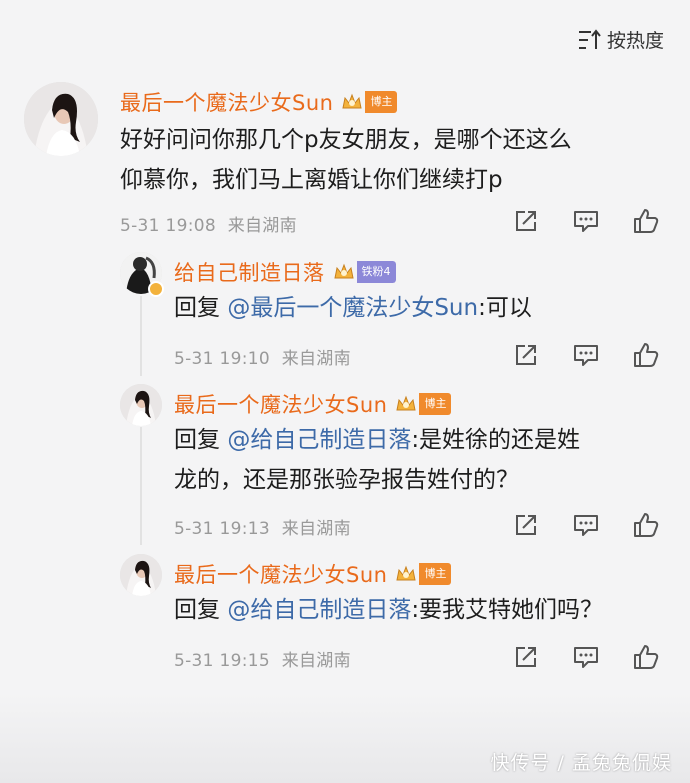  I want to click on mention-link: @最后一个魔法少女Sun, so click(352, 308).